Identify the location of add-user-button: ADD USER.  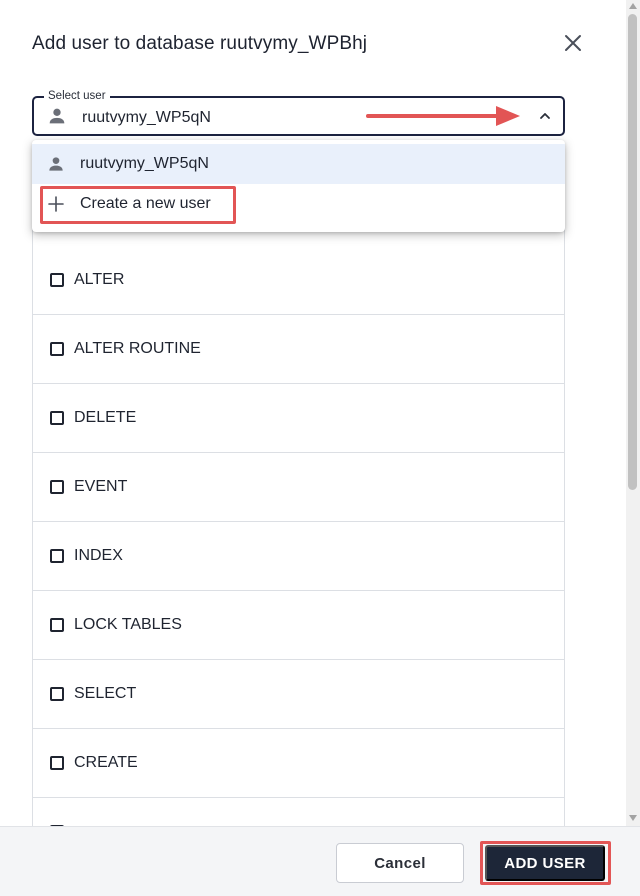
(545, 863).